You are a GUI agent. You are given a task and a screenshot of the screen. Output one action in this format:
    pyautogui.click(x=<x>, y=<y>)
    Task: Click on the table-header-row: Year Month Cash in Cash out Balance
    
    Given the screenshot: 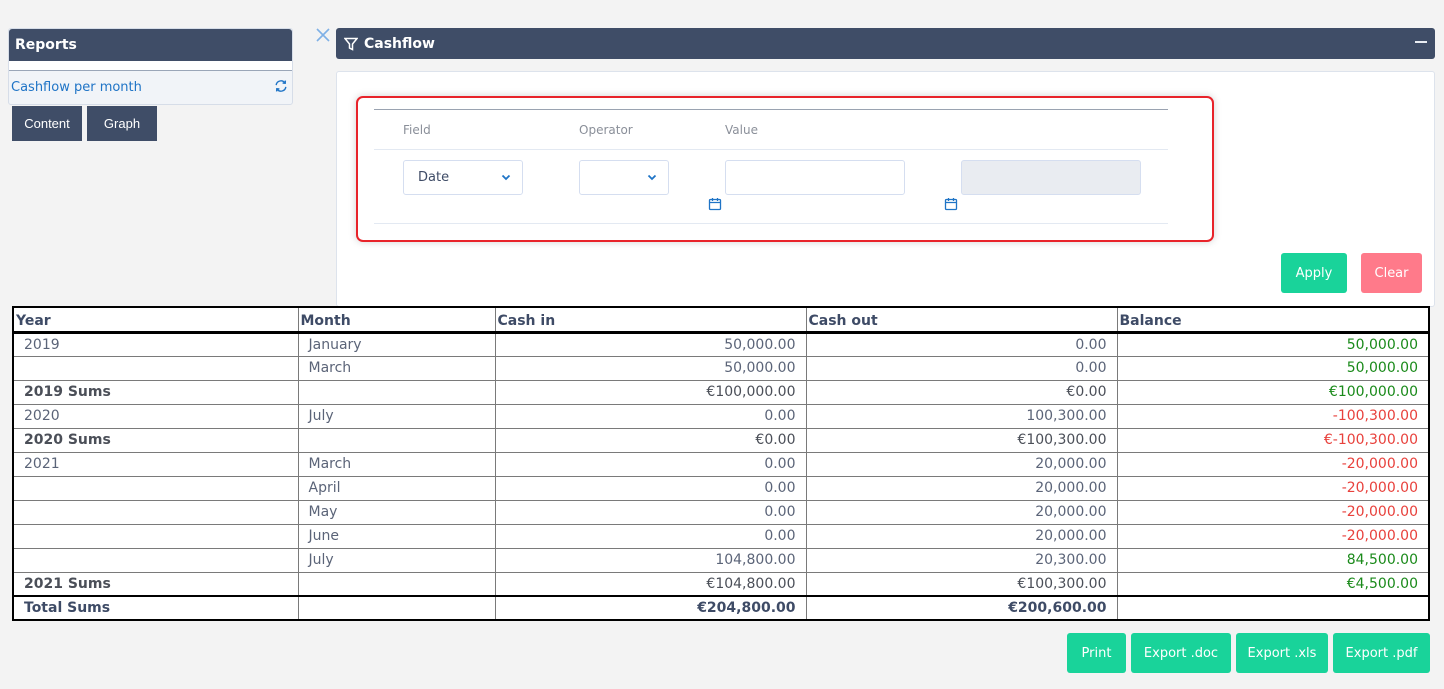 What is the action you would take?
    pyautogui.click(x=720, y=320)
    